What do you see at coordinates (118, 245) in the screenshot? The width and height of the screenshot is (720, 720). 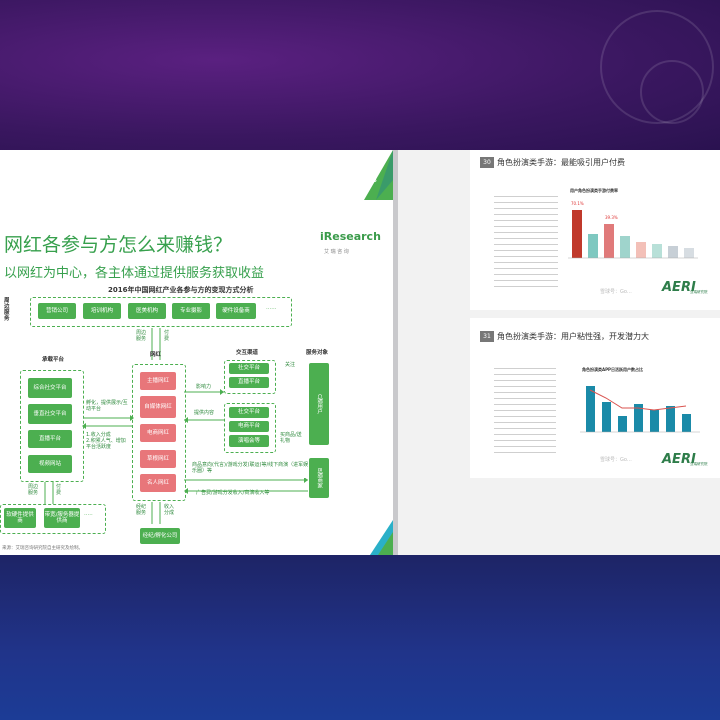 I see `slide-title: 网红各参与方怎么来赚钱？` at bounding box center [118, 245].